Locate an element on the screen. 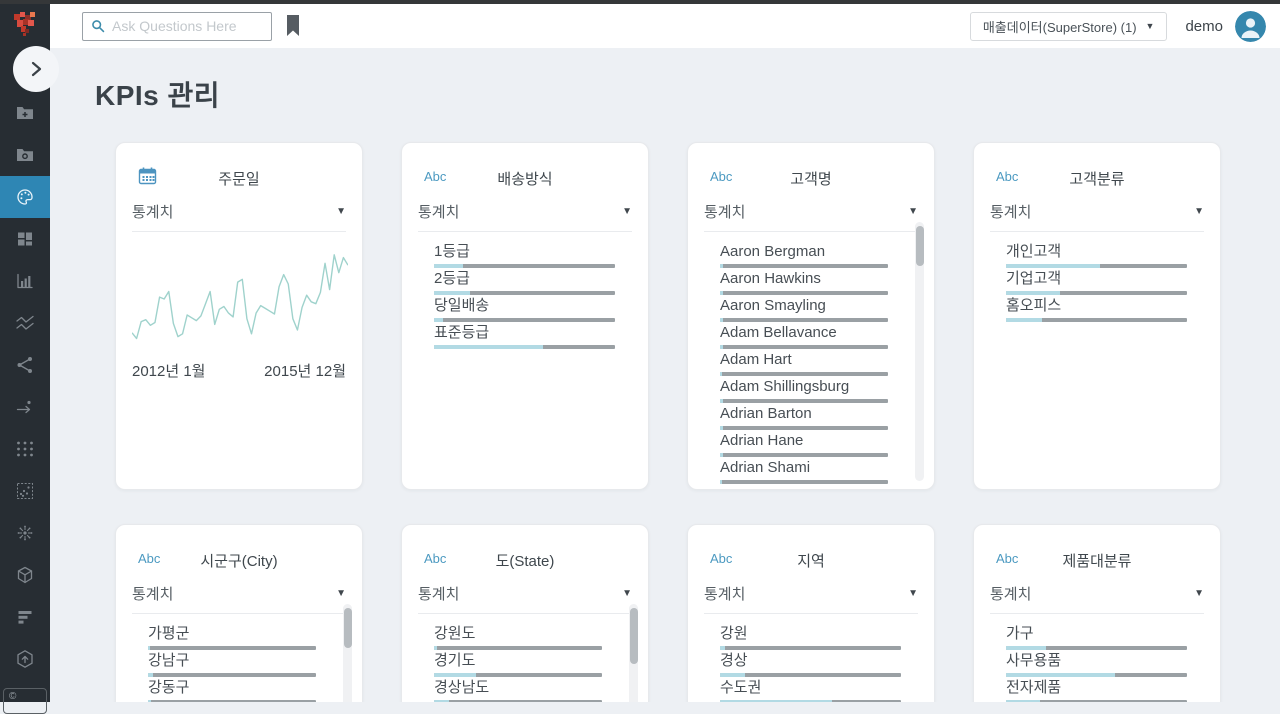 The image size is (1280, 714). user-avatar is located at coordinates (1250, 26).